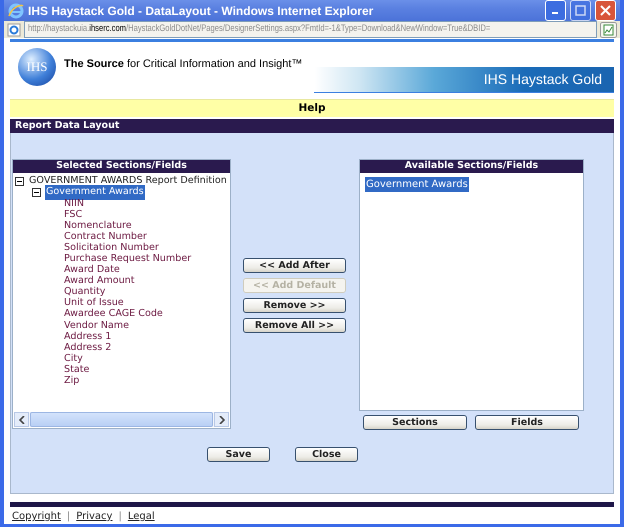 The width and height of the screenshot is (624, 527). What do you see at coordinates (71, 381) in the screenshot?
I see `tree-item: Zip` at bounding box center [71, 381].